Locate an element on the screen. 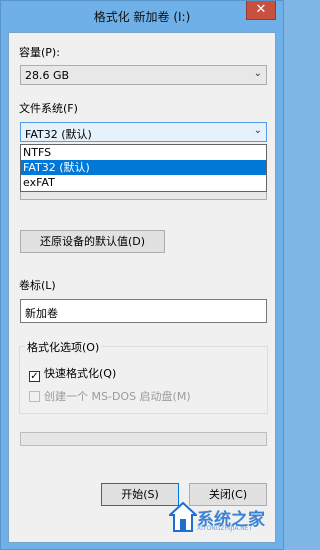 The image size is (320, 550). watermark-subtext: XITONGZHIJIA.NET is located at coordinates (225, 528).